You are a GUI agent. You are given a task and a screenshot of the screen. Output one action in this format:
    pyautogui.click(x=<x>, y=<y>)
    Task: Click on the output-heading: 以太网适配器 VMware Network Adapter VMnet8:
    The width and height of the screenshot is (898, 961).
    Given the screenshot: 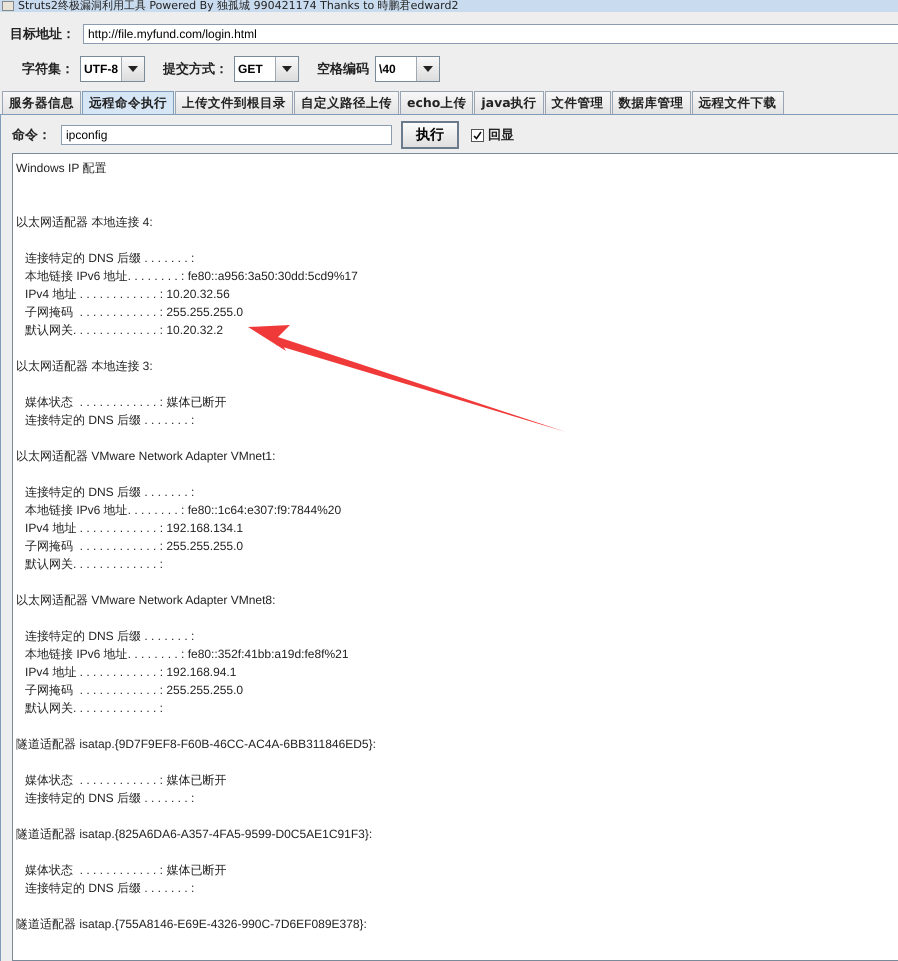 What is the action you would take?
    pyautogui.click(x=146, y=600)
    